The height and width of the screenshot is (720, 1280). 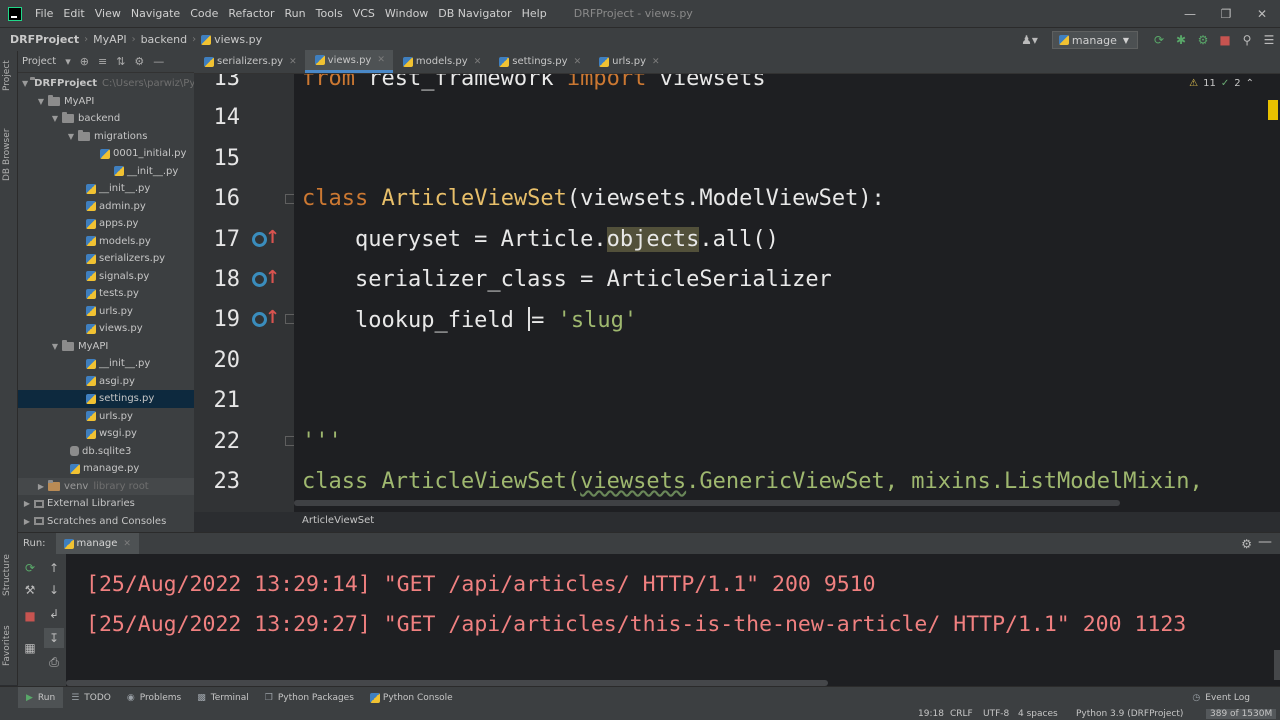 I want to click on soft-wrap-icon: ↲, so click(x=54, y=614).